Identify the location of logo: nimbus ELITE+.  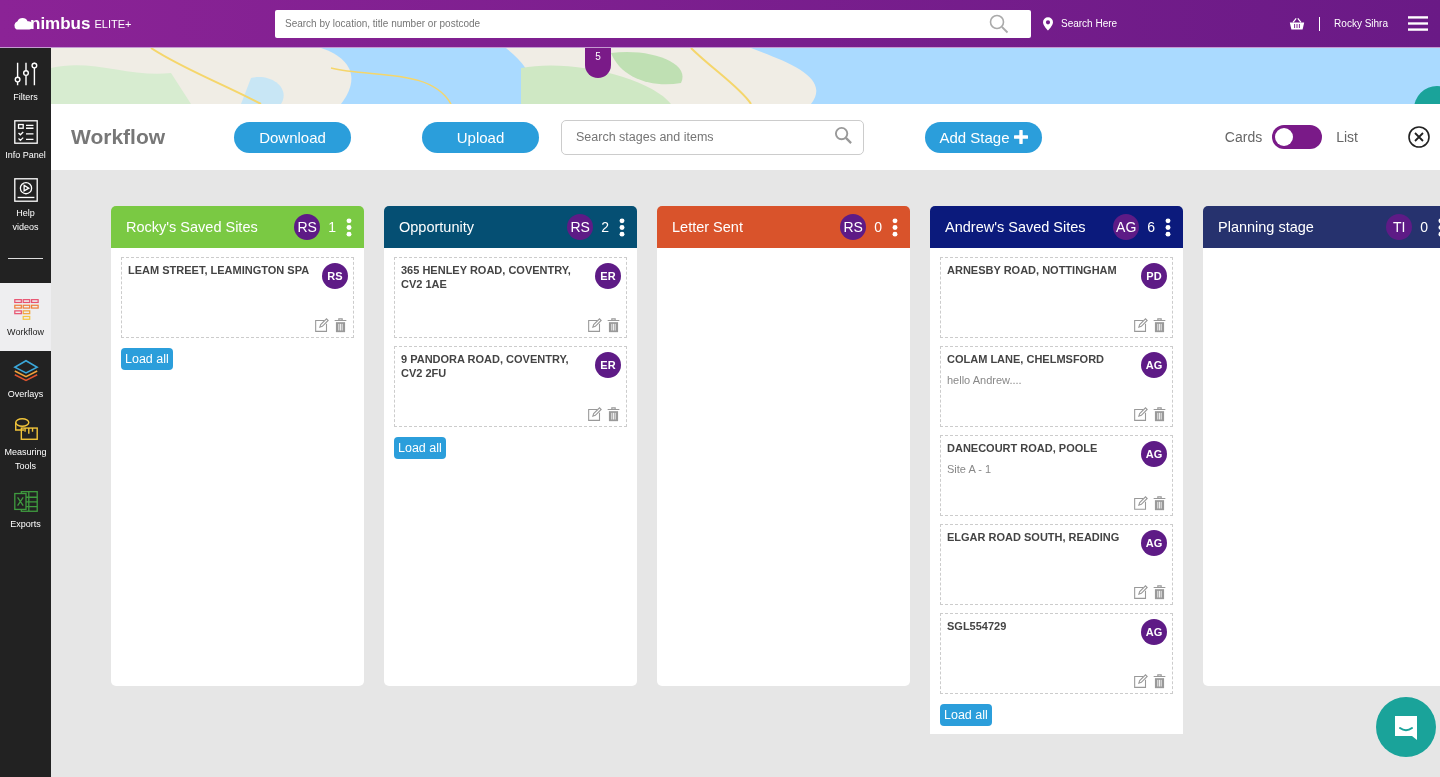
(143, 23).